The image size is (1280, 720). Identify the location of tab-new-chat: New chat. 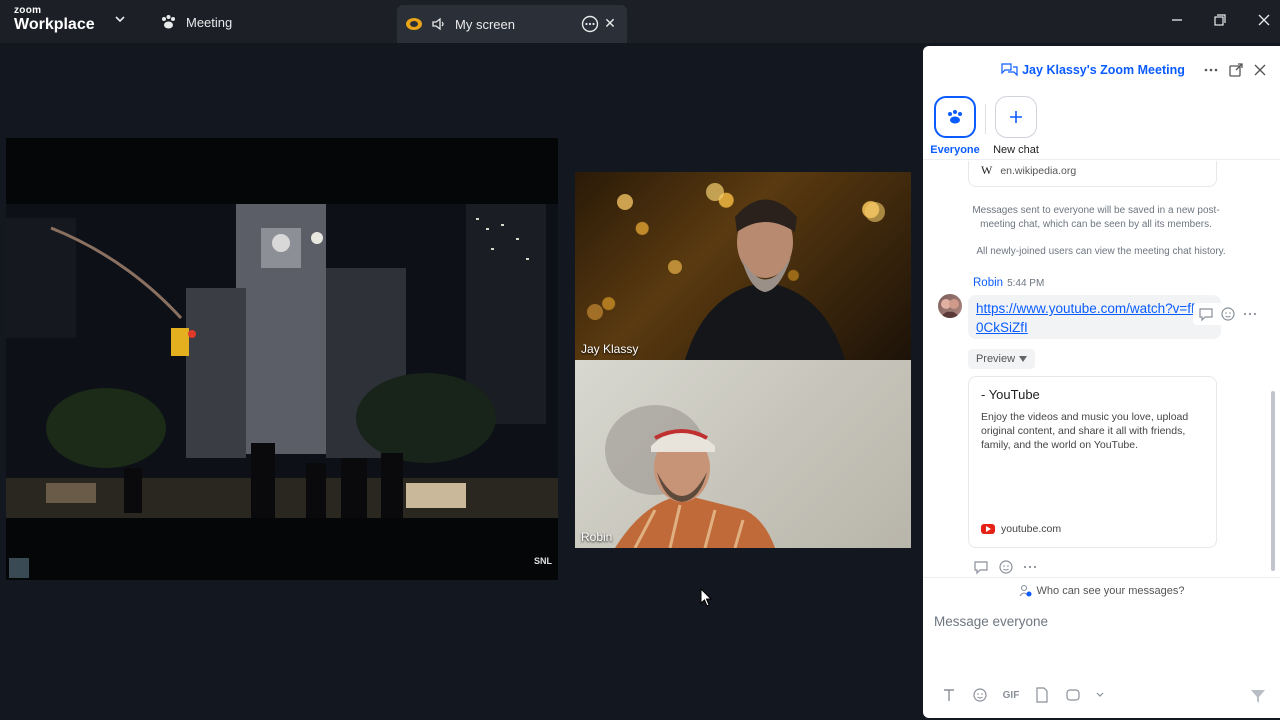
(1016, 126).